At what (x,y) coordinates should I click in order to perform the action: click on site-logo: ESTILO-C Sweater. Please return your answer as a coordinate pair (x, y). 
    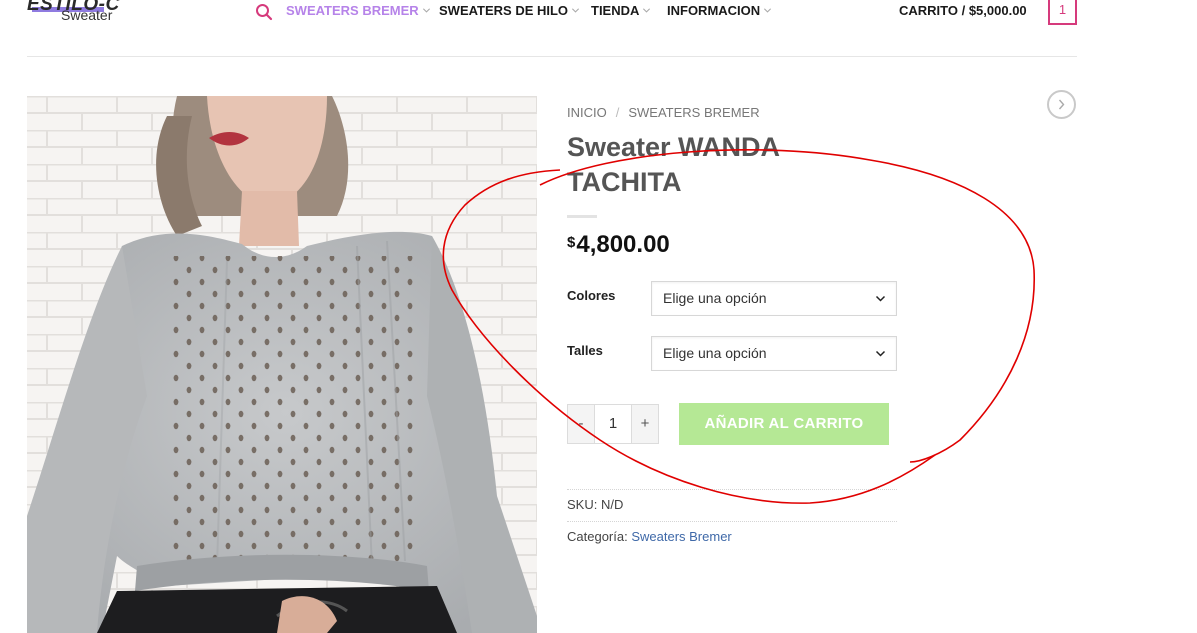
    Looking at the image, I should click on (77, 14).